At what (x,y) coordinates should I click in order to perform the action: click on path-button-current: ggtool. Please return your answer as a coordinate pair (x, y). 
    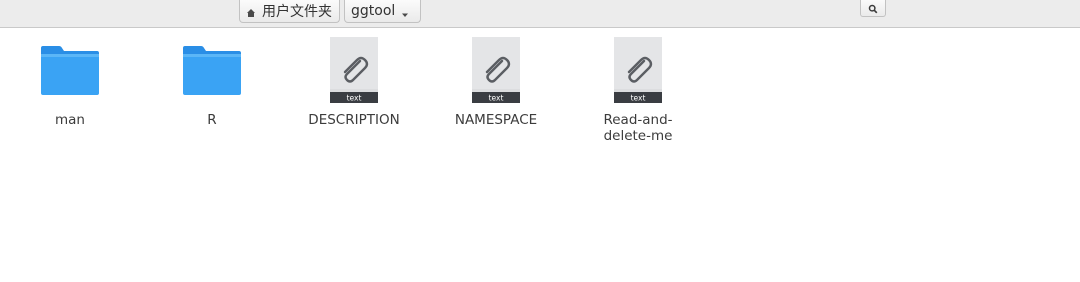
    Looking at the image, I should click on (382, 11).